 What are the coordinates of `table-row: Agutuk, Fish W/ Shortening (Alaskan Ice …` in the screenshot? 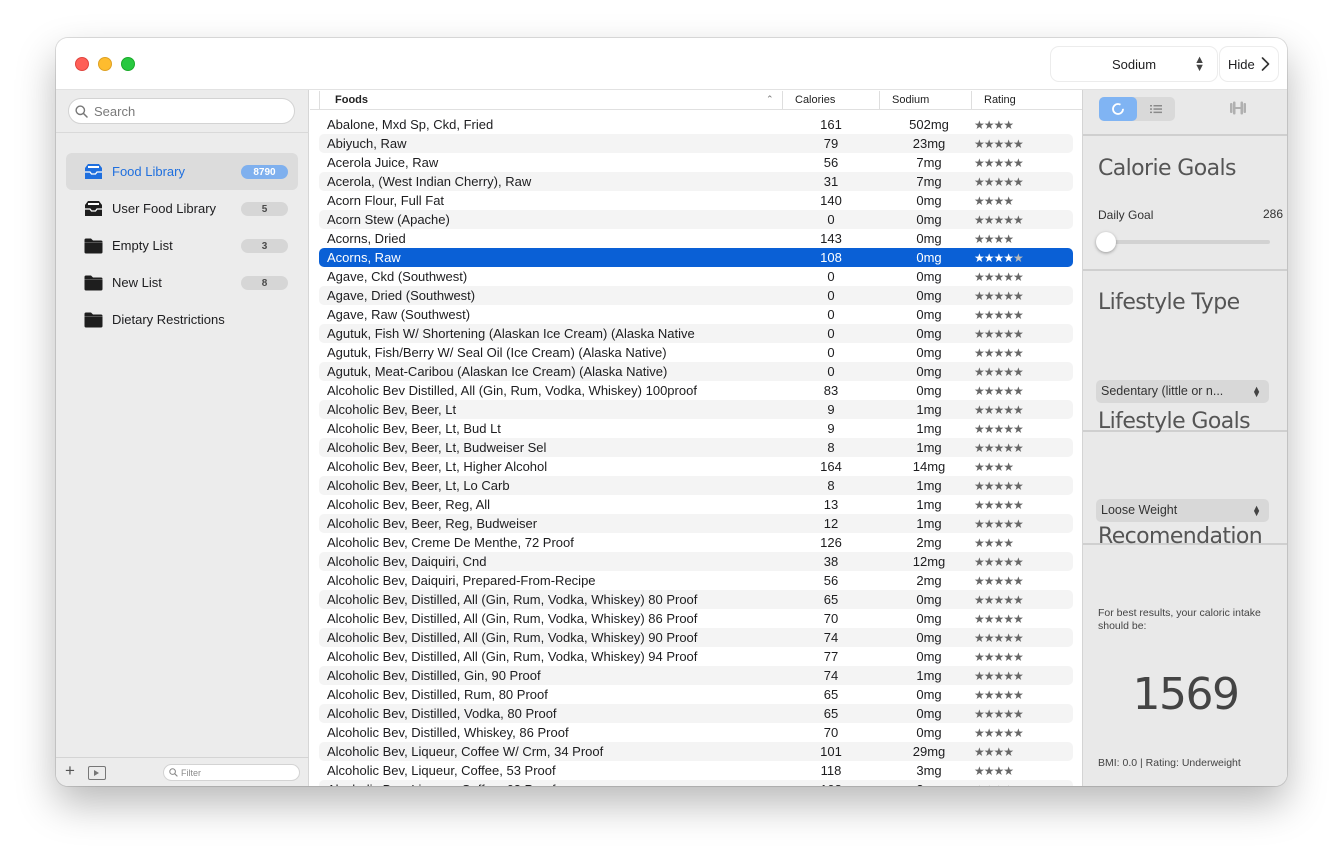 It's located at (696, 333).